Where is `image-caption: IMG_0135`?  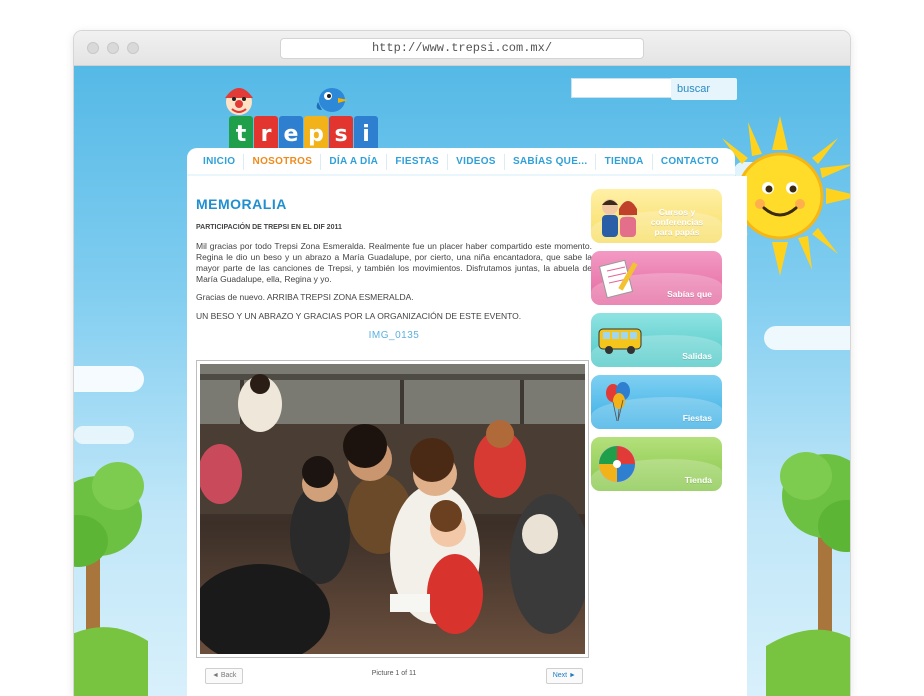
image-caption: IMG_0135 is located at coordinates (394, 335).